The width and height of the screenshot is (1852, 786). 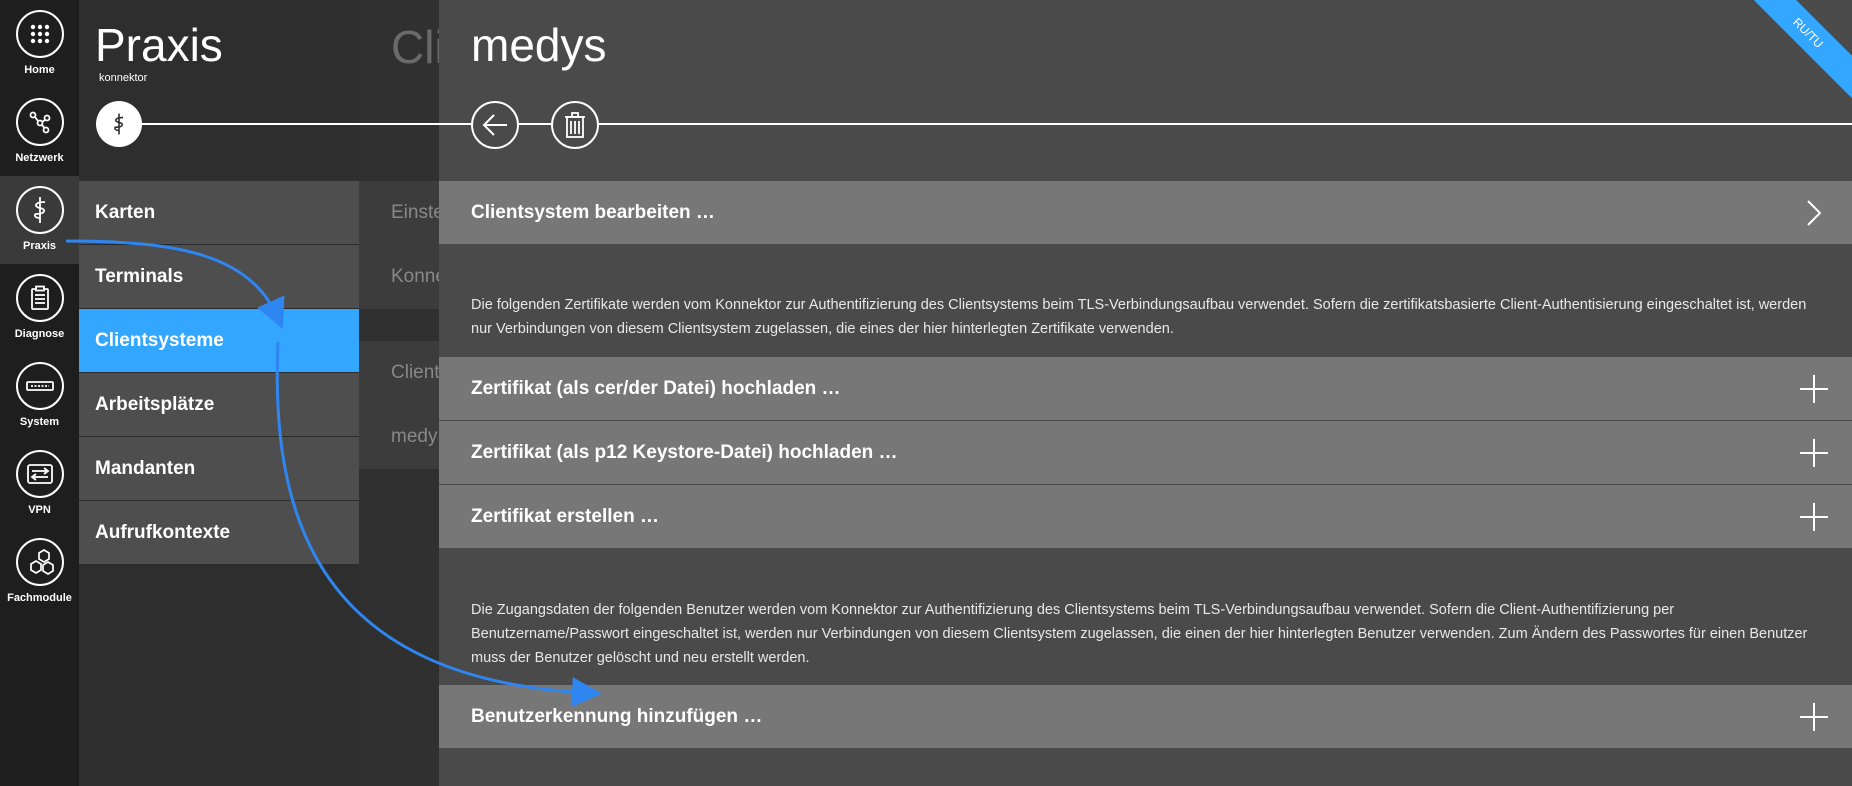 I want to click on clientsysteme-divider, so click(x=399, y=124).